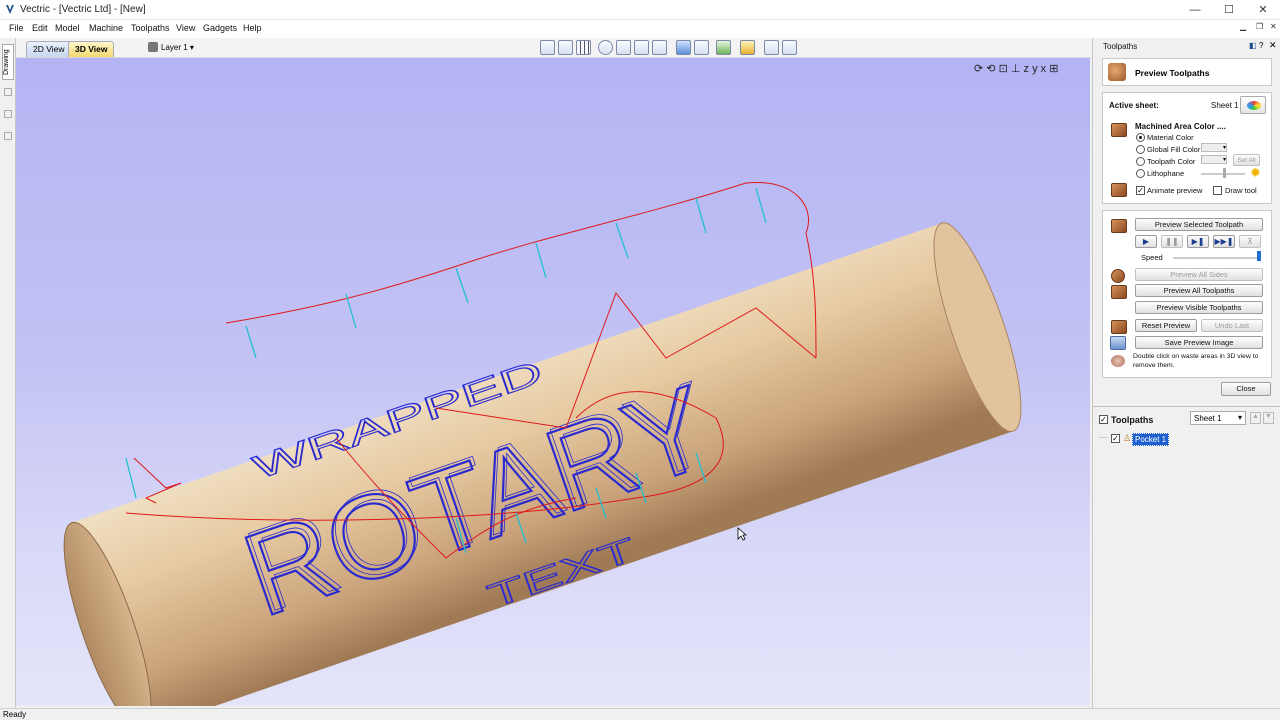 The image size is (1280, 720). What do you see at coordinates (1255, 418) in the screenshot?
I see `move-up-icon: ▲` at bounding box center [1255, 418].